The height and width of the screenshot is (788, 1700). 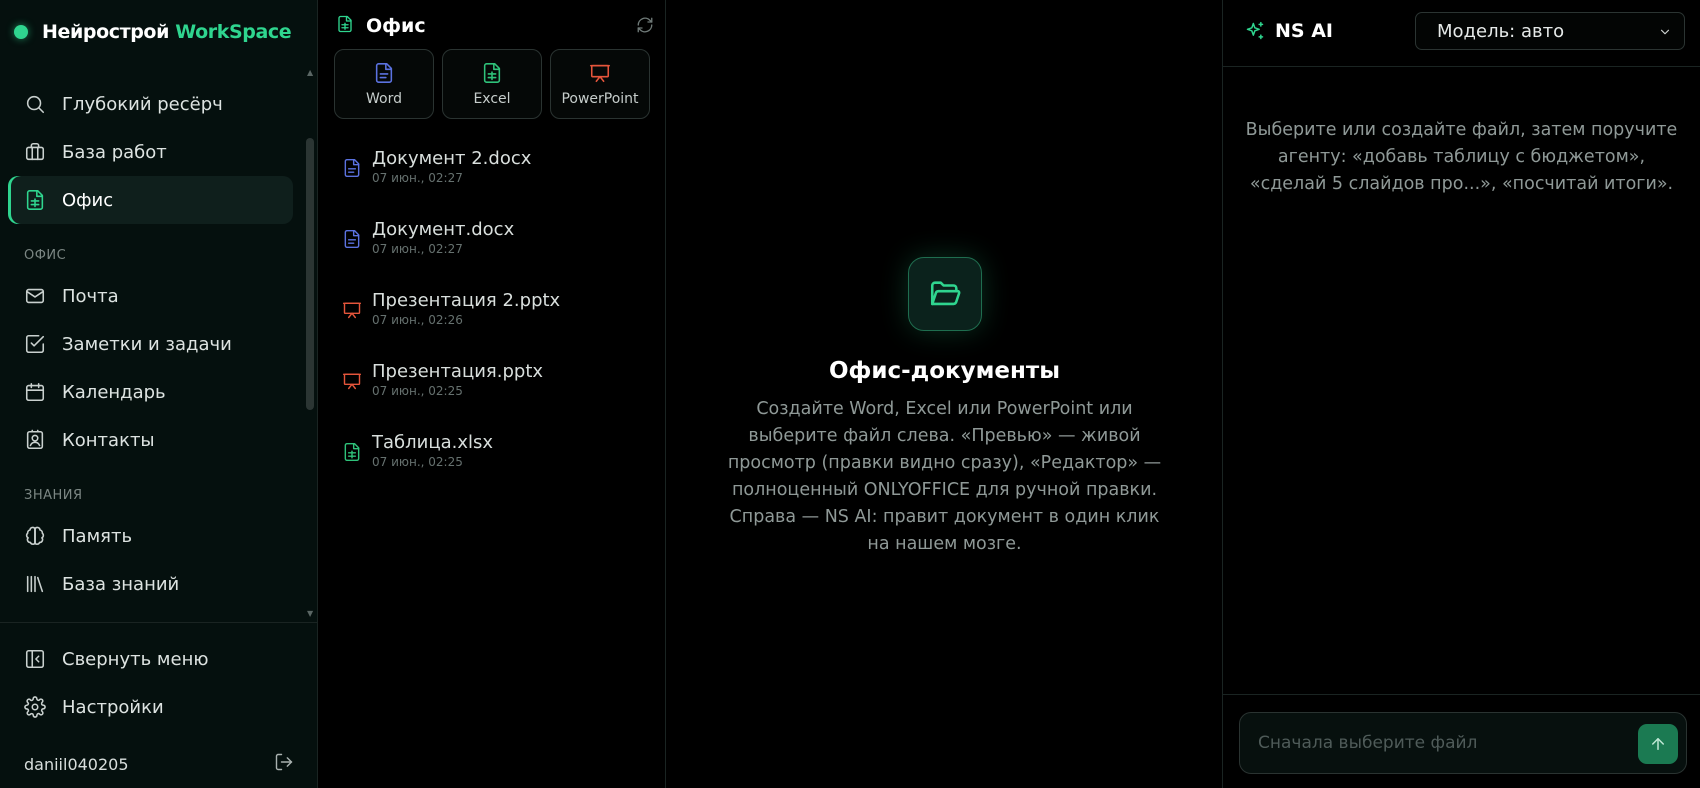 I want to click on file-item: Презентация 2.pptx 07 июн., 02:26, so click(x=494, y=320).